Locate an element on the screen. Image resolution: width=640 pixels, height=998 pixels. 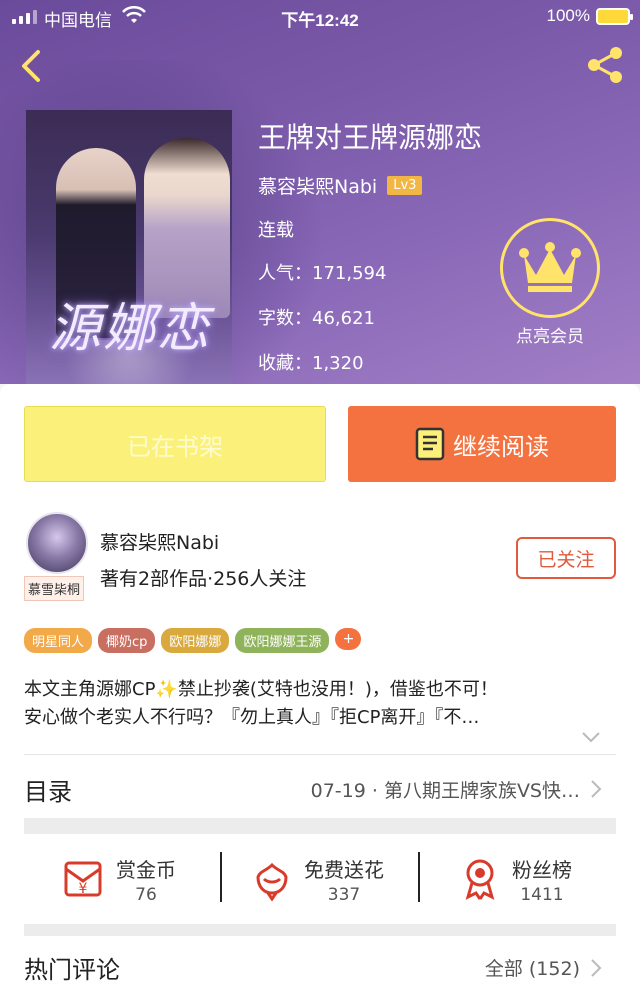
book-icon is located at coordinates (430, 444).